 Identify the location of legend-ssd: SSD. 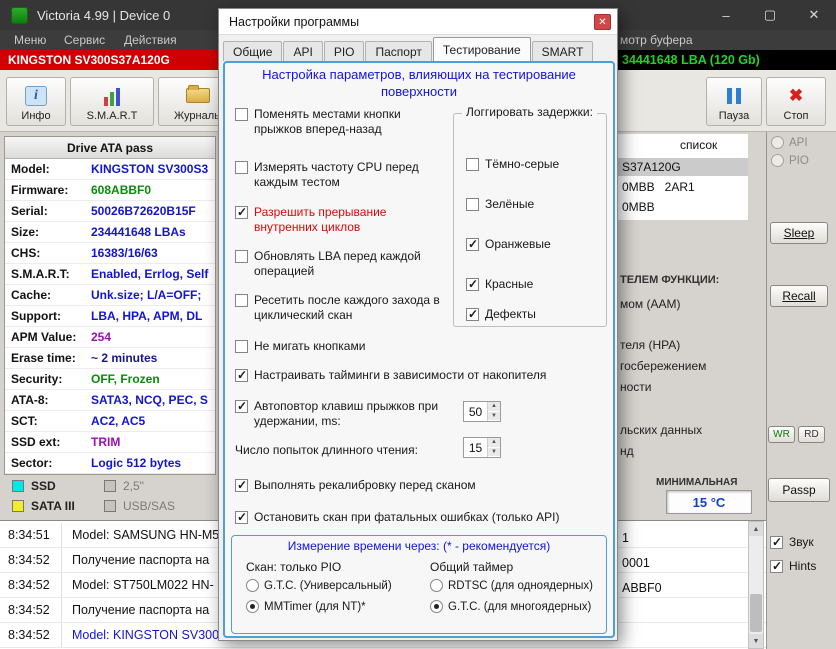
(34, 486).